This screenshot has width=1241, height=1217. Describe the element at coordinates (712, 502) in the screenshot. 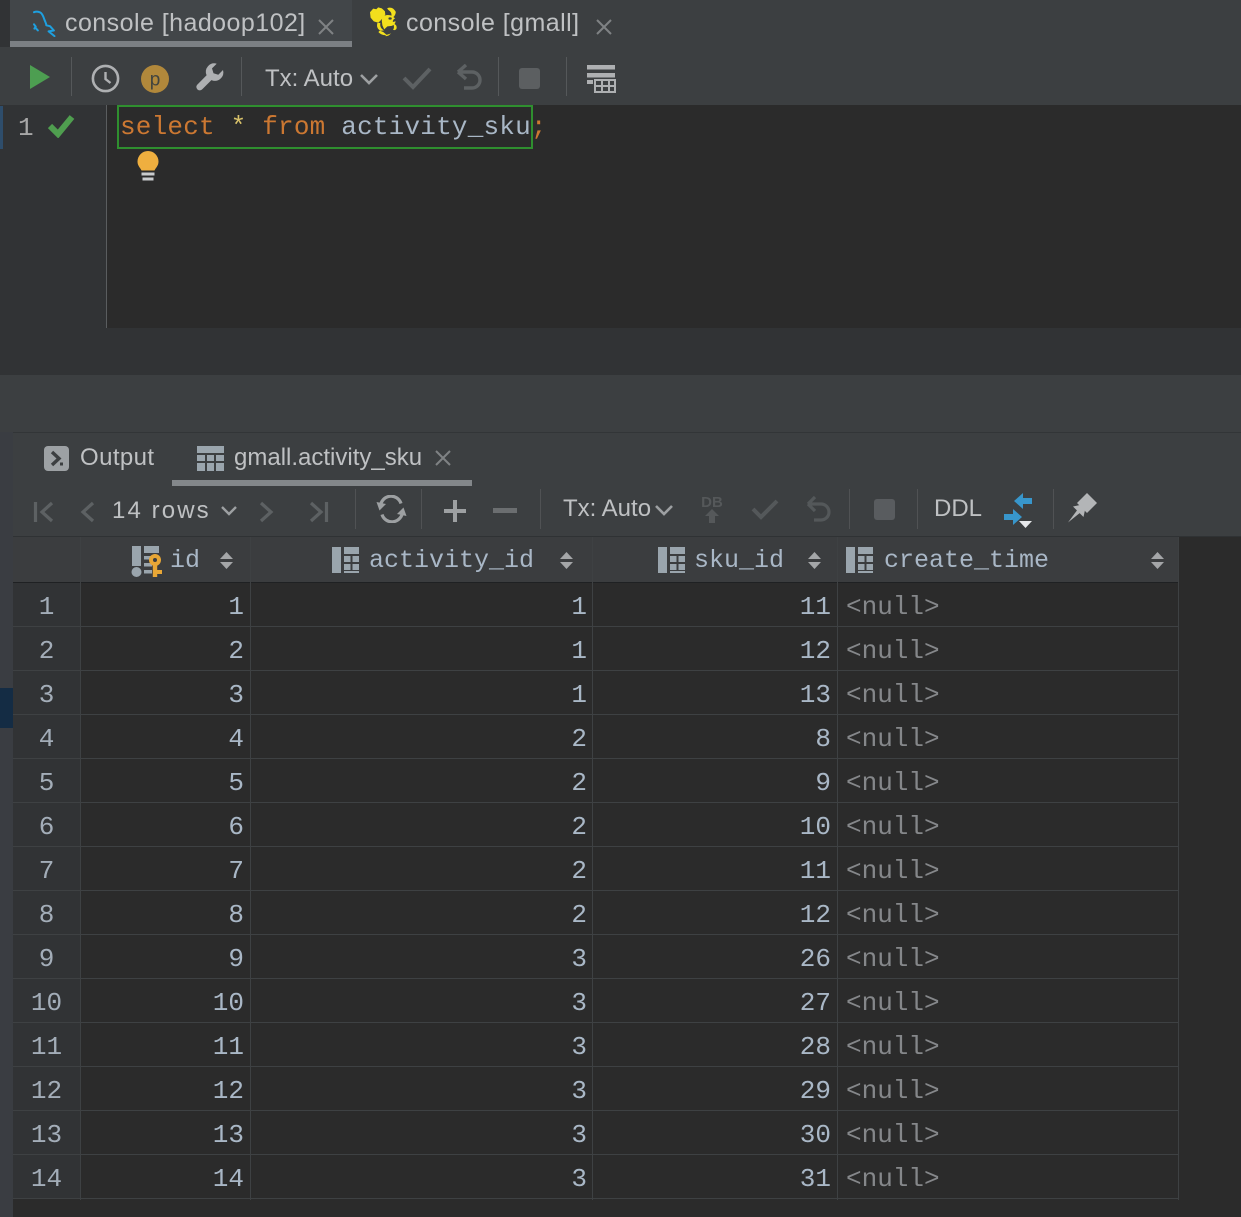

I see `svg-text: DB` at that location.